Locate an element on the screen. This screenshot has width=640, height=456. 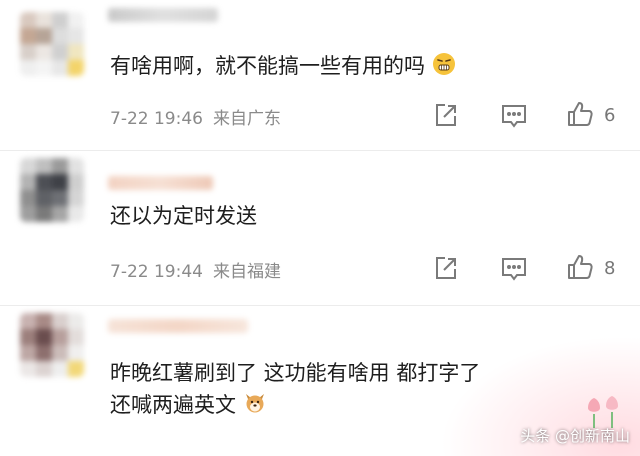
dog-face-icon is located at coordinates (254, 403).